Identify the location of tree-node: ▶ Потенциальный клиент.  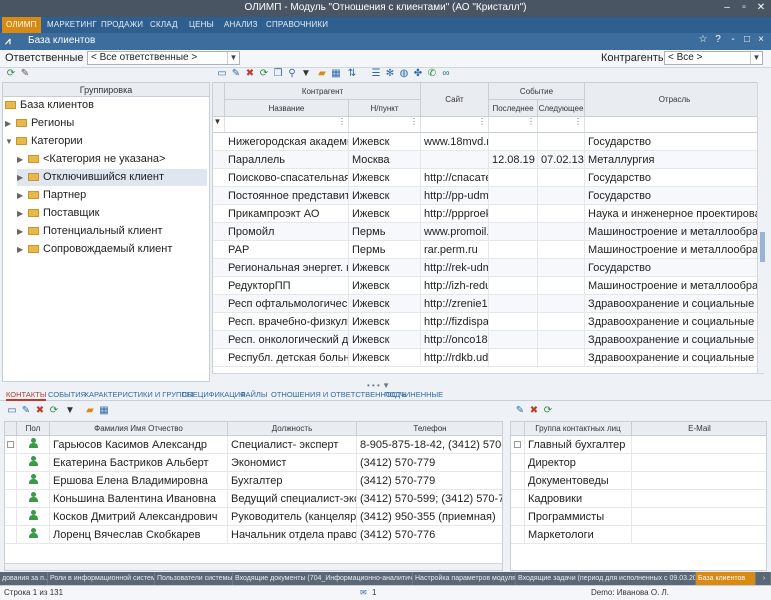
(90, 231).